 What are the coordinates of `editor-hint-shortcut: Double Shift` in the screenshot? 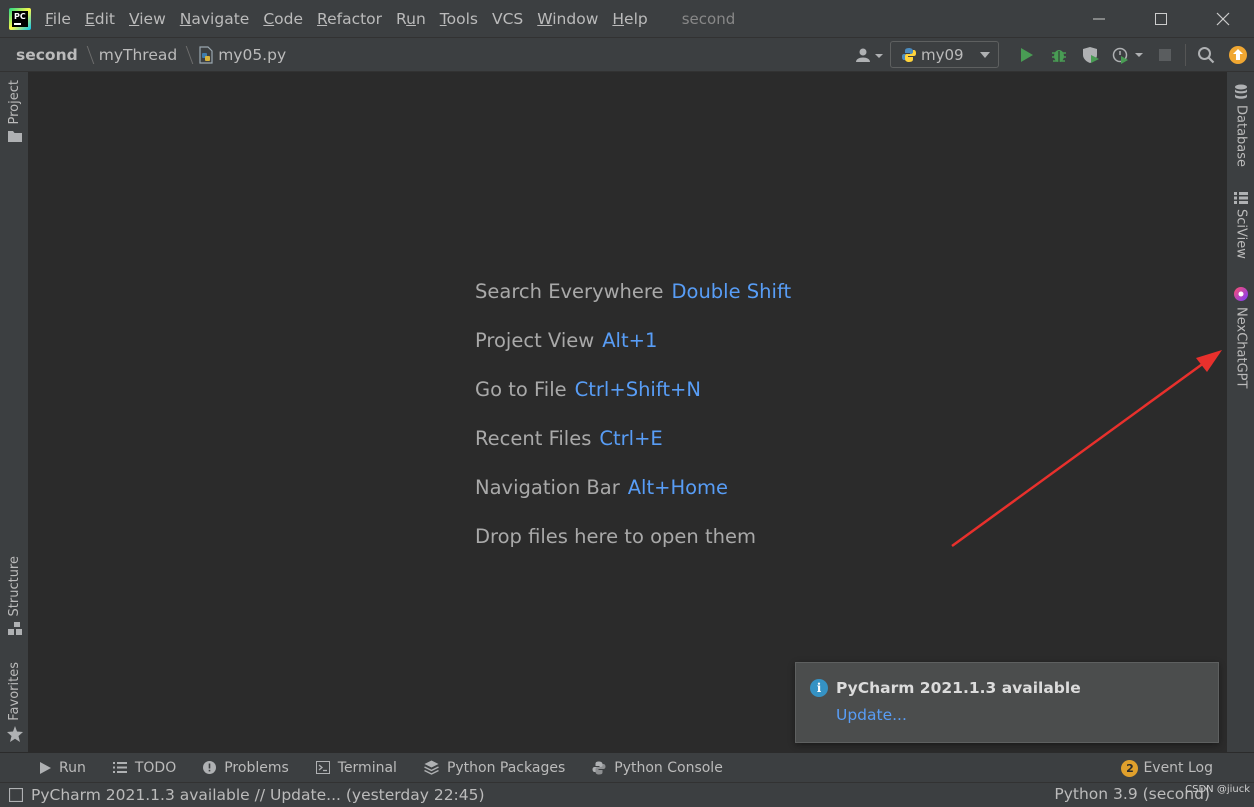 It's located at (731, 291).